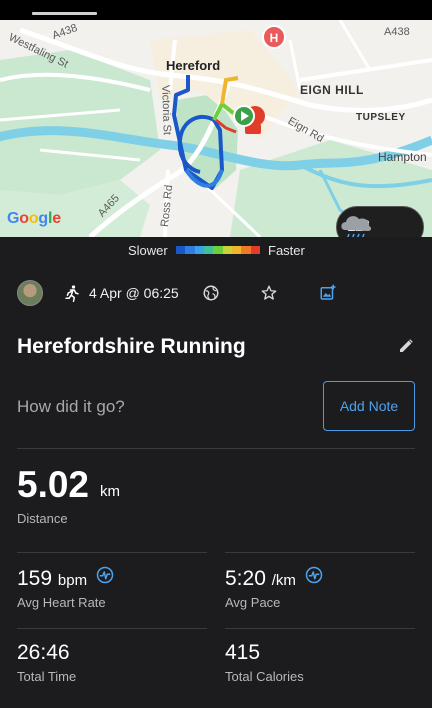  What do you see at coordinates (397, 32) in the screenshot?
I see `road-label-a438-east: A438` at bounding box center [397, 32].